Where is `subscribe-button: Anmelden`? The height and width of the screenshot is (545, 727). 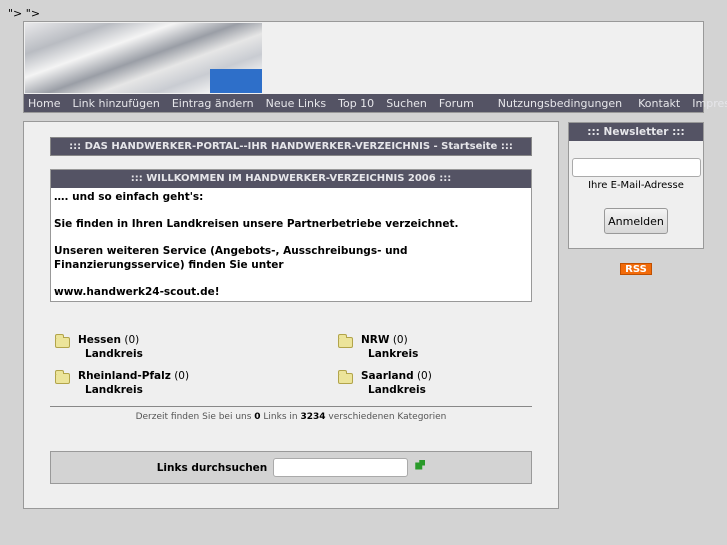
subscribe-button: Anmelden is located at coordinates (636, 221).